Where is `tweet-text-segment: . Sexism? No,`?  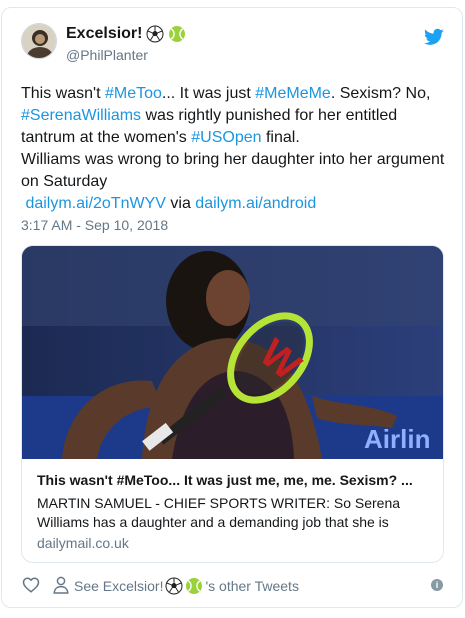
tweet-text-segment: . Sexism? No, is located at coordinates (380, 93).